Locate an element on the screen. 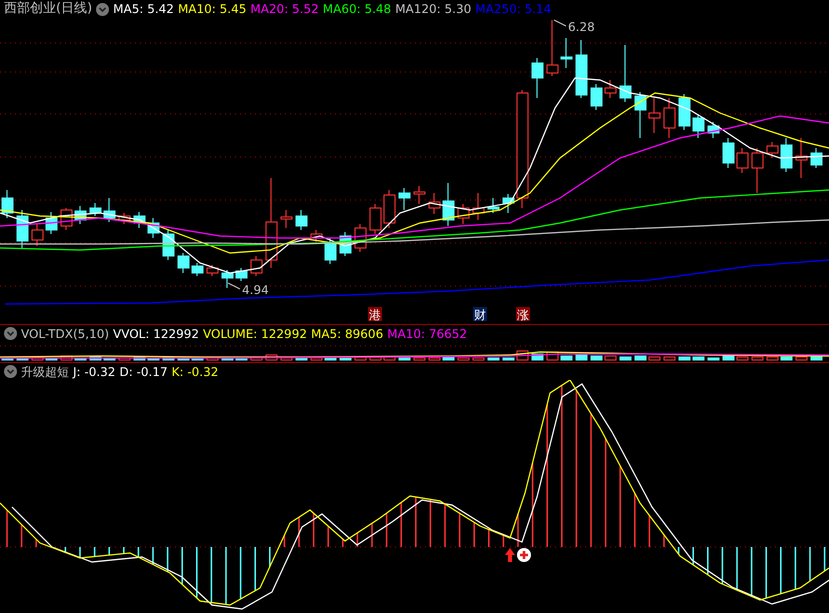 The width and height of the screenshot is (829, 613). event-marker: 财 is located at coordinates (480, 314).